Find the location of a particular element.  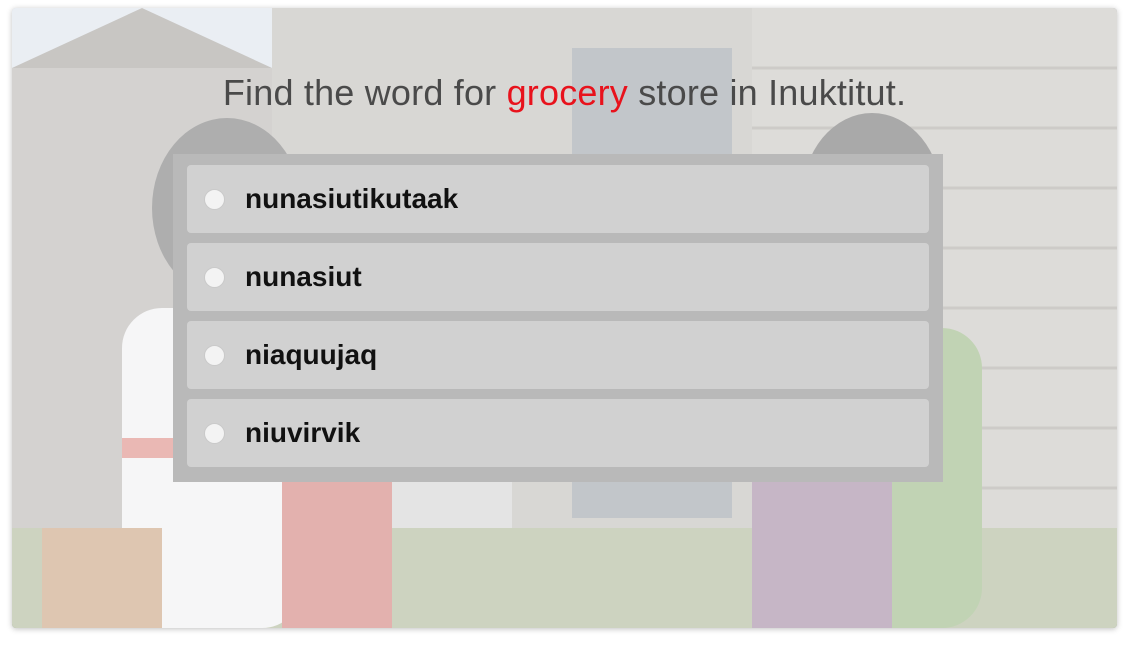

question-highlight: grocery is located at coordinates (567, 92).